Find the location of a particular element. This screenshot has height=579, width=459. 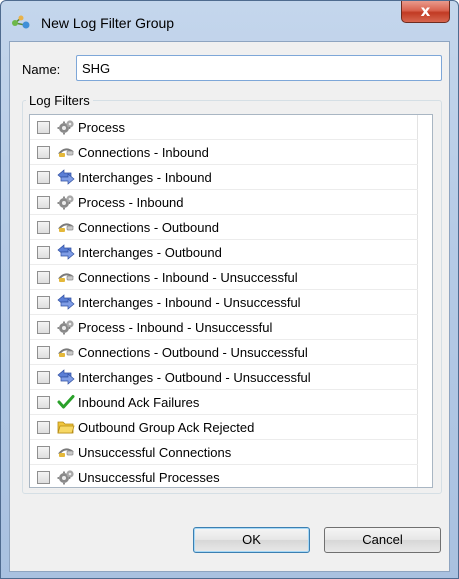

filter-row: Connections - Inbound - Unsuccessful is located at coordinates (224, 277).